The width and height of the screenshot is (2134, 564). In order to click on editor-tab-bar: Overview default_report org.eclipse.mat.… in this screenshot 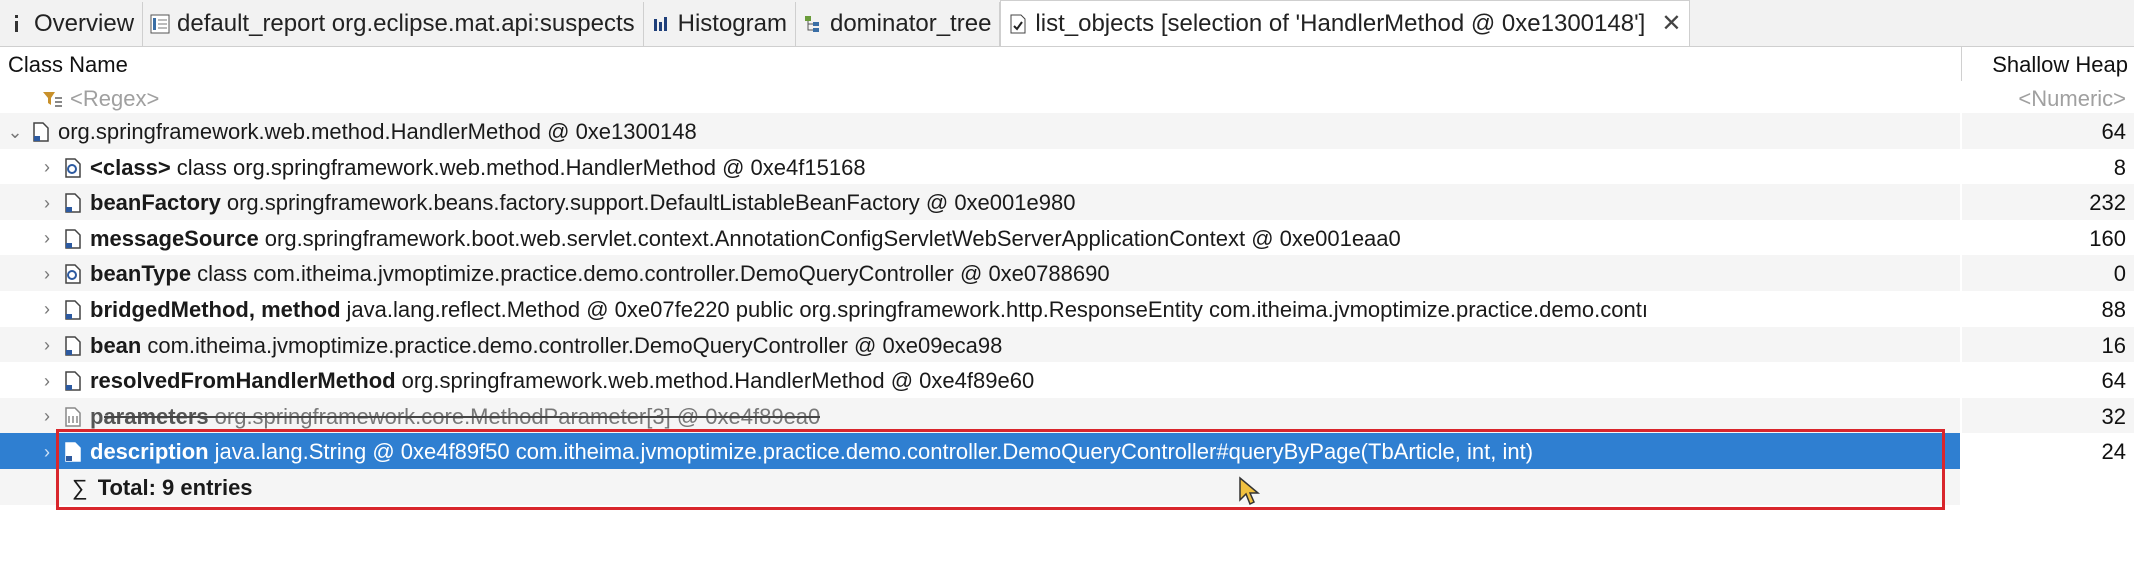, I will do `click(1067, 23)`.